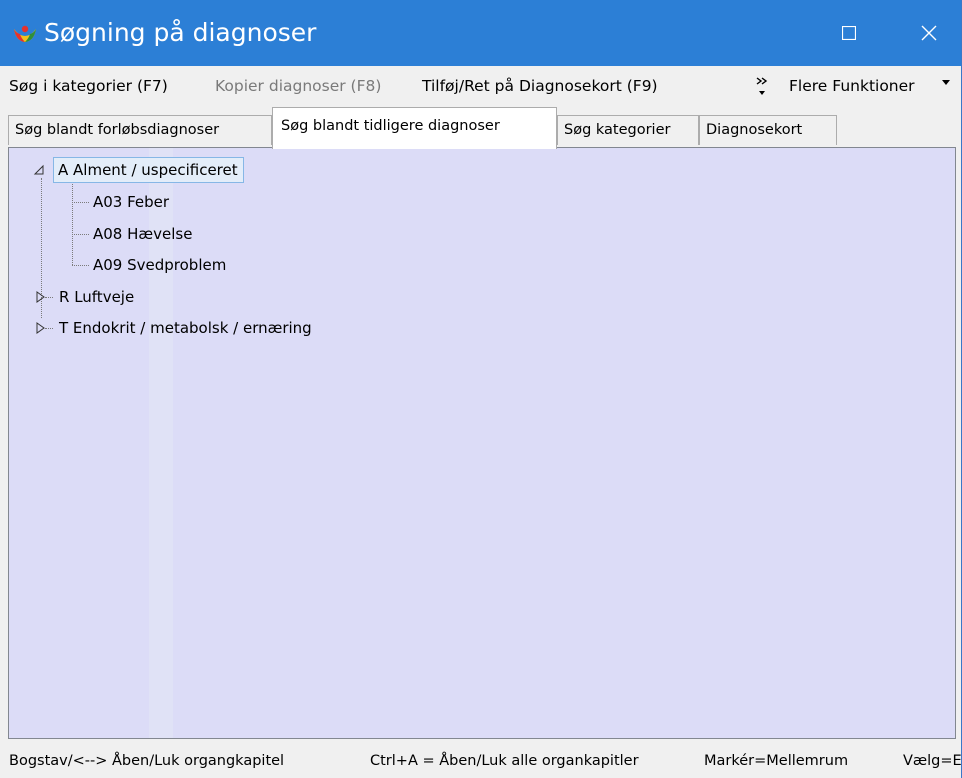  What do you see at coordinates (480, 33) in the screenshot?
I see `title-bar: Søgning på diagnoser` at bounding box center [480, 33].